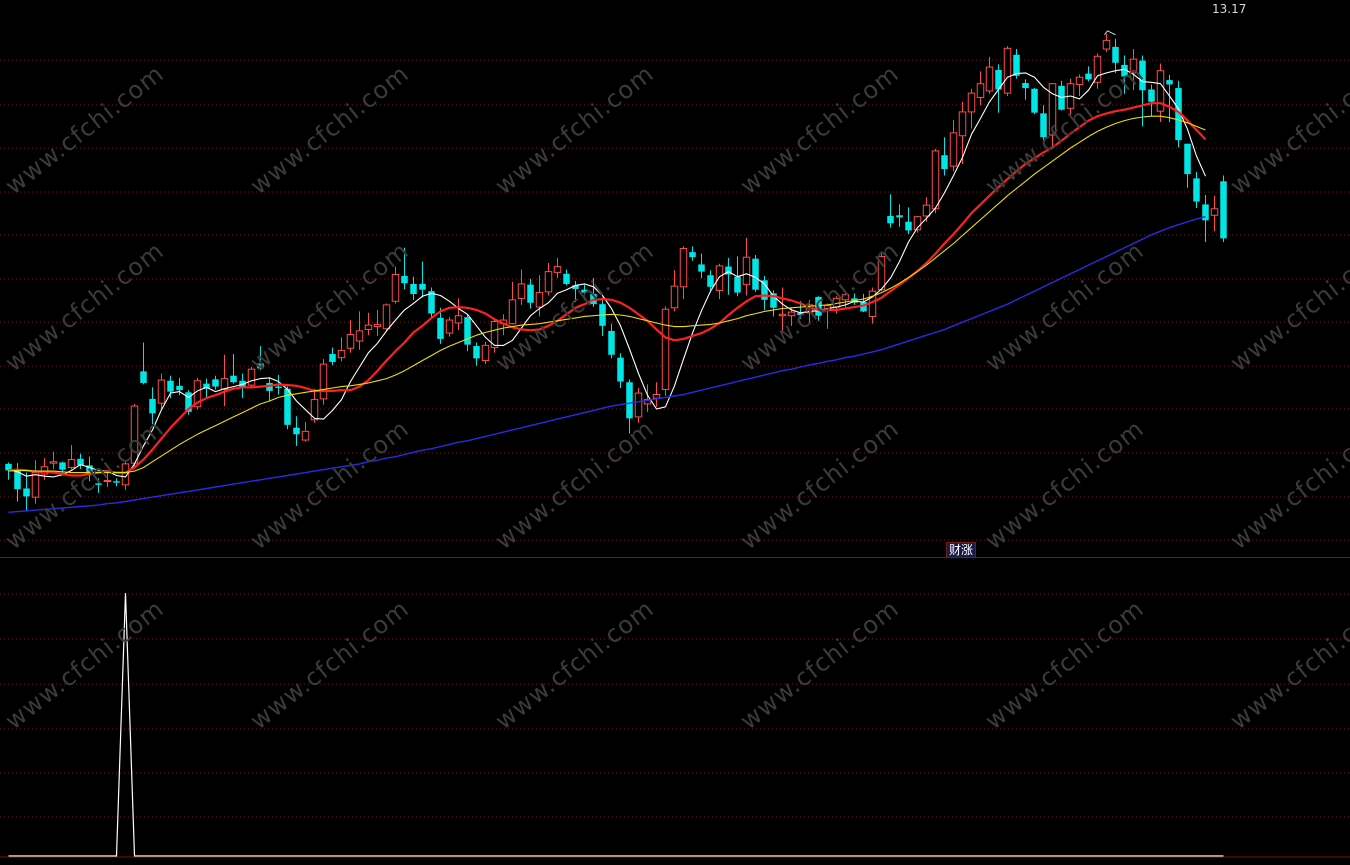 The image size is (1350, 865). What do you see at coordinates (961, 550) in the screenshot?
I see `indicator-title: 财涨` at bounding box center [961, 550].